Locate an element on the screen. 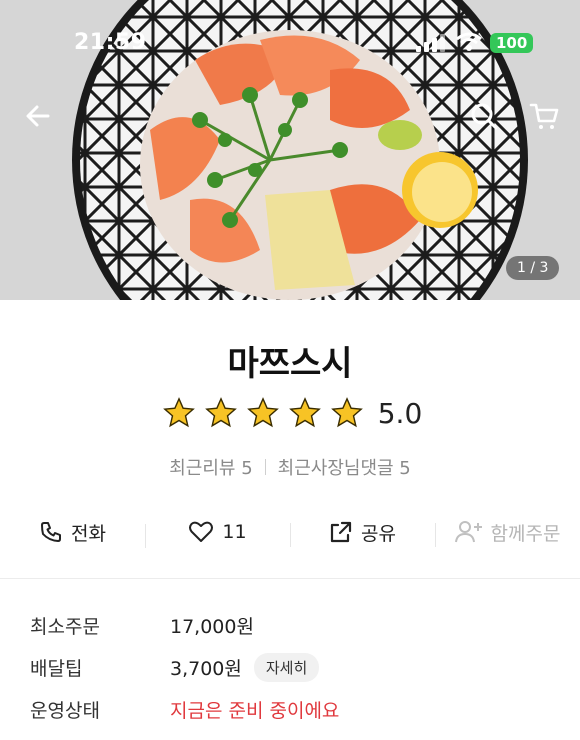  delivery-tip-label: 배달팁 is located at coordinates (56, 668).